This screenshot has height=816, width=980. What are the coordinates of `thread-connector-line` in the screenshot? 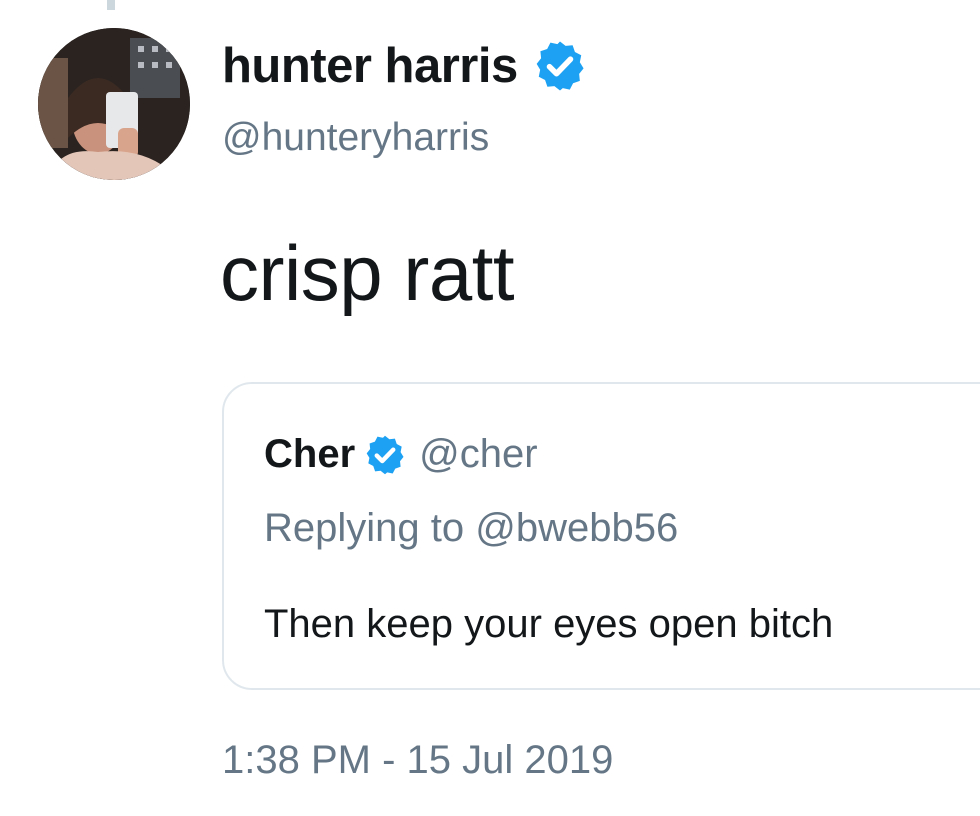 It's located at (111, 5).